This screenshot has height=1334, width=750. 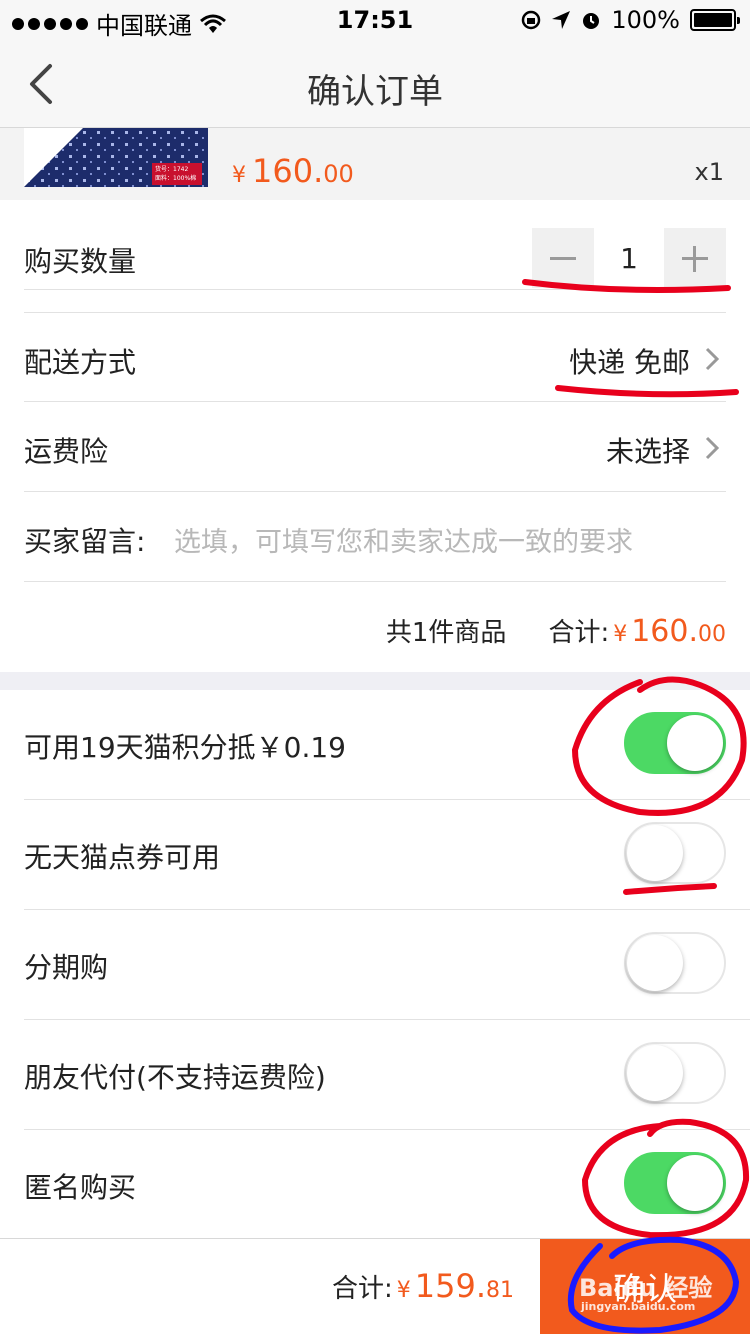 What do you see at coordinates (375, 245) in the screenshot?
I see `quantity-row: 购买数量 1` at bounding box center [375, 245].